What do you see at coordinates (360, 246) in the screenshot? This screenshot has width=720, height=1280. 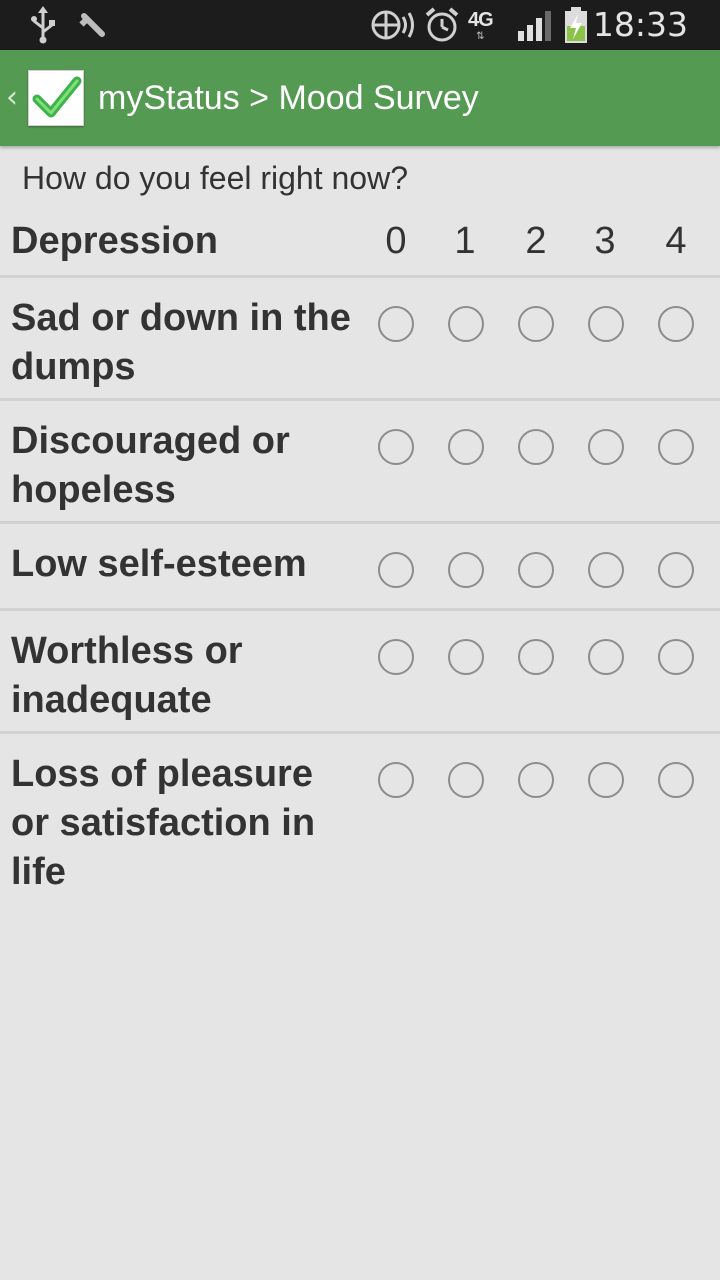 I see `scale-header: Depression 0 1 2 3 4` at bounding box center [360, 246].